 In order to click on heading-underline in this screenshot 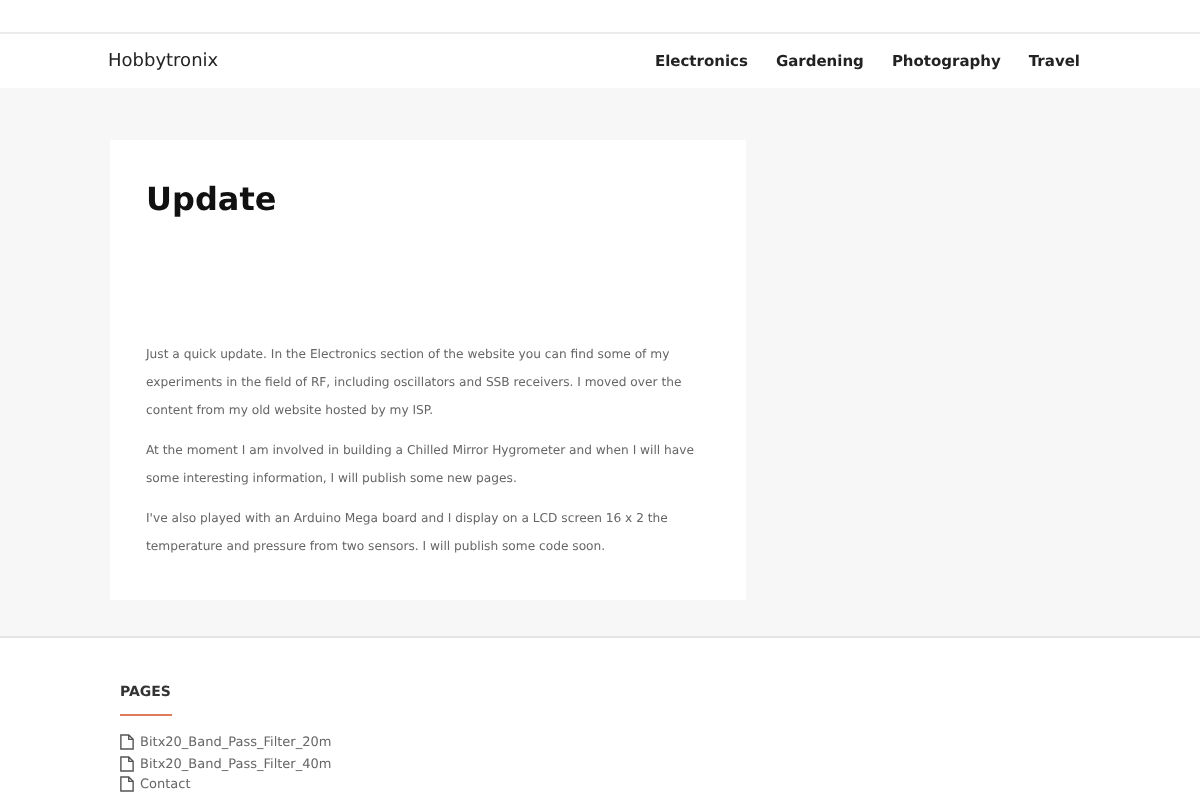, I will do `click(146, 715)`.